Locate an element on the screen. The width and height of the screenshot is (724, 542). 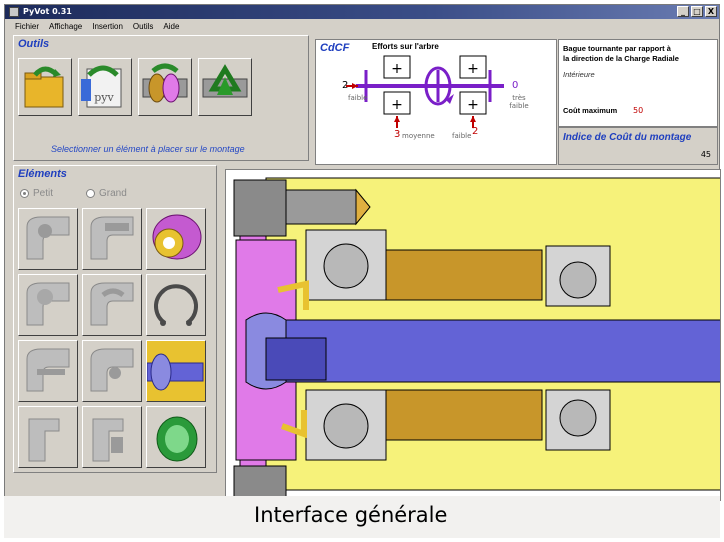
maximize-button: □ is located at coordinates (697, 11).